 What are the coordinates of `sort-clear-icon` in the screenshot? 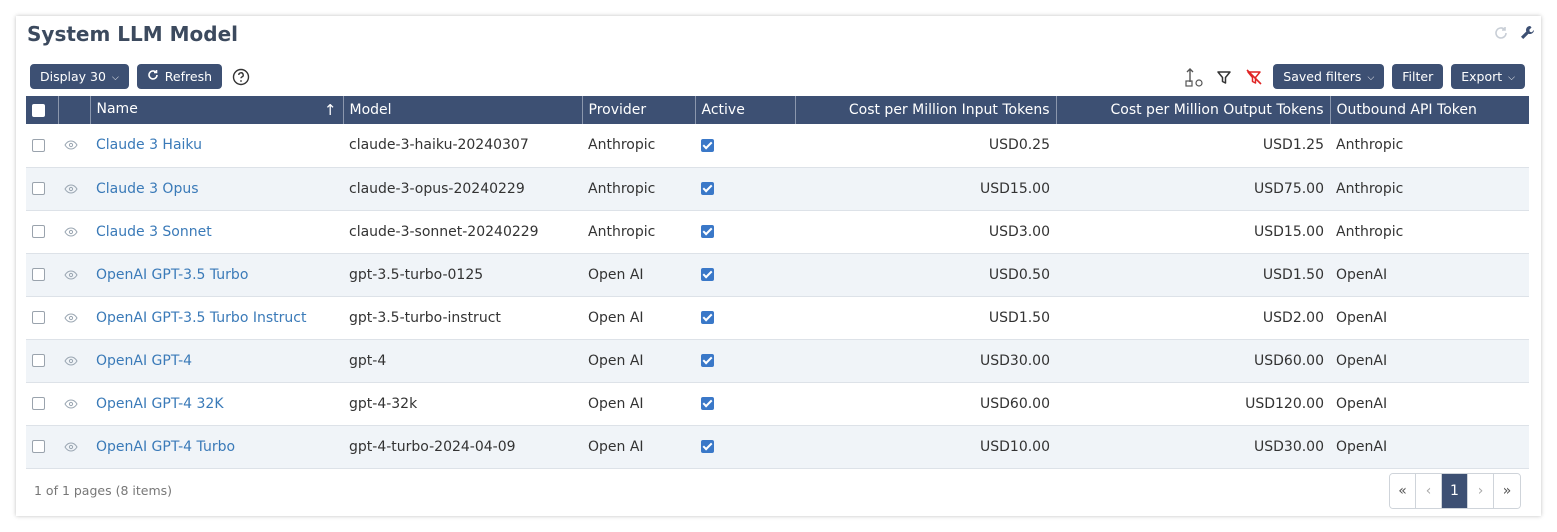 It's located at (1194, 77).